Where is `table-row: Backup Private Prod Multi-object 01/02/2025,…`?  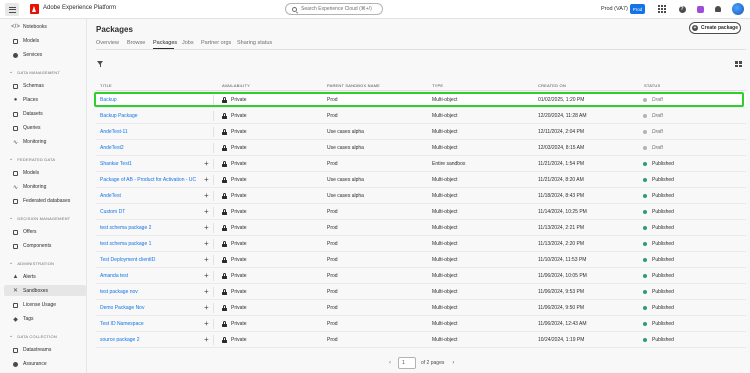
table-row: Backup Private Prod Multi-object 01/02/2025,… is located at coordinates (421, 100).